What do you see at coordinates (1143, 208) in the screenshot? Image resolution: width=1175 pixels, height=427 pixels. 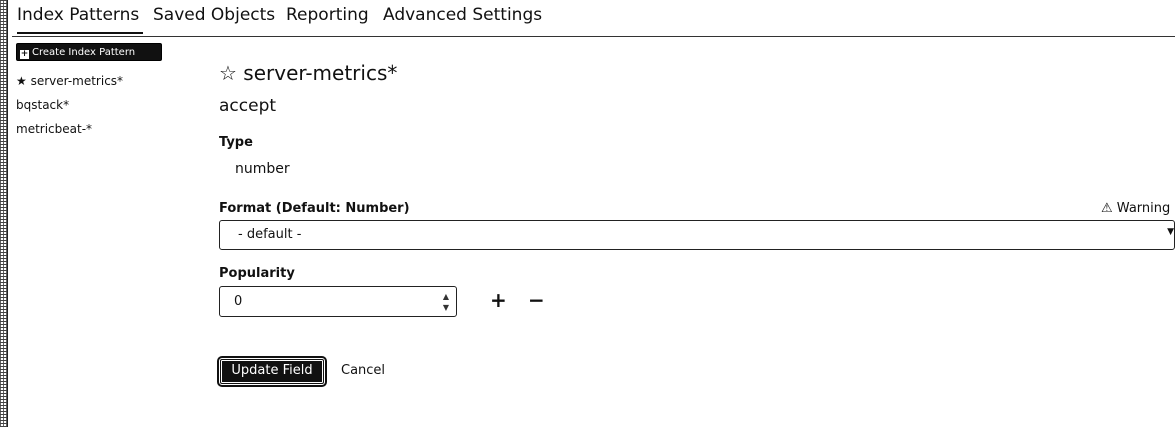 I see `warning-label: Warning` at bounding box center [1143, 208].